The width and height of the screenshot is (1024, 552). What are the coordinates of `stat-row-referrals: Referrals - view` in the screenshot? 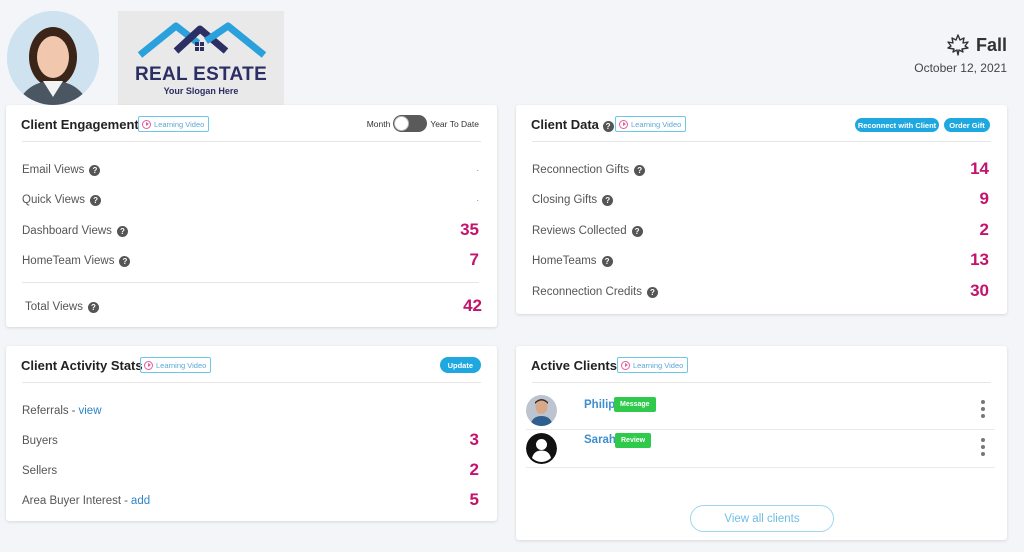 It's located at (62, 411).